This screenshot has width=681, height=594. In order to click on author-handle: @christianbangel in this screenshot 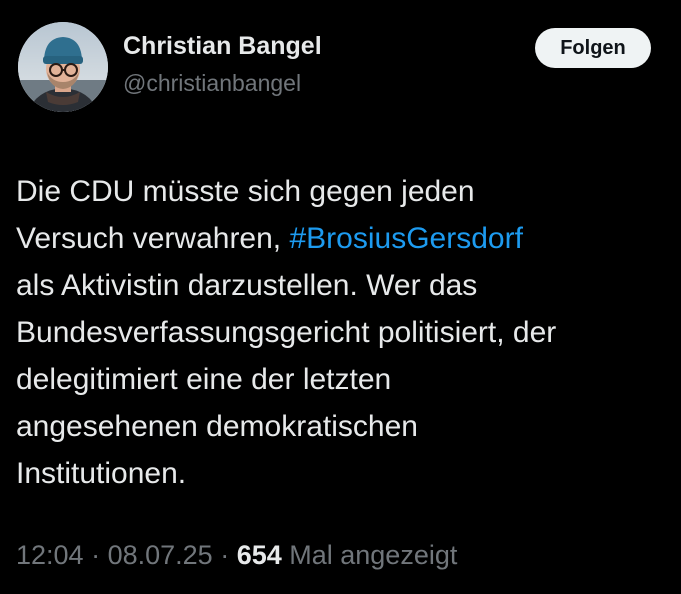, I will do `click(222, 83)`.